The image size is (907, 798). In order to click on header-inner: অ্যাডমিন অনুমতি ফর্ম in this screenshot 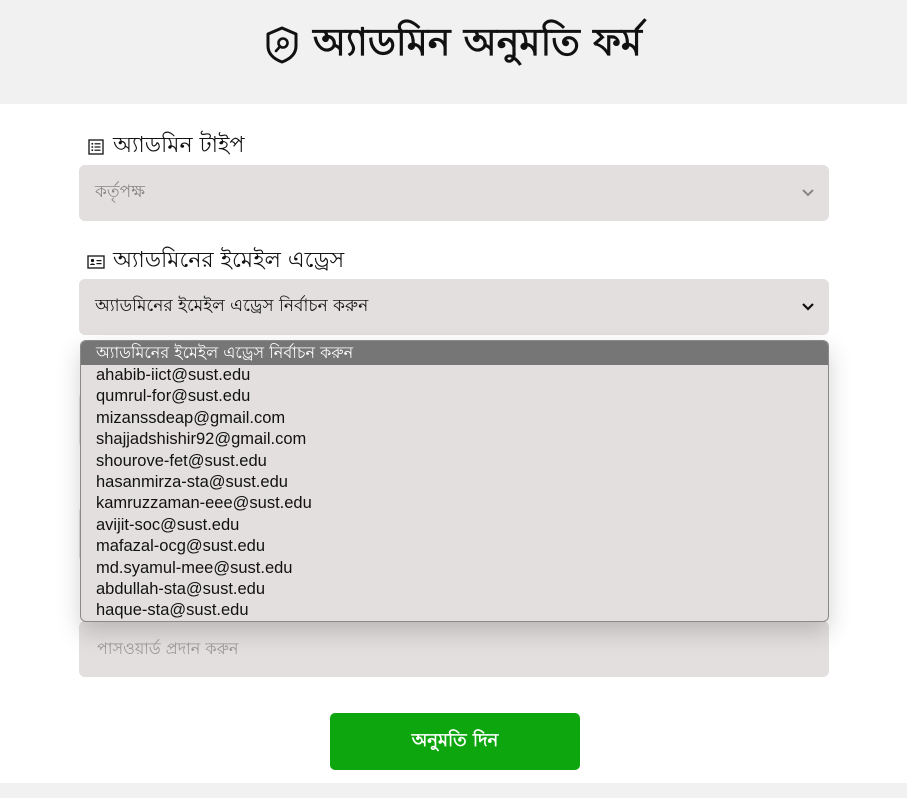, I will do `click(453, 45)`.